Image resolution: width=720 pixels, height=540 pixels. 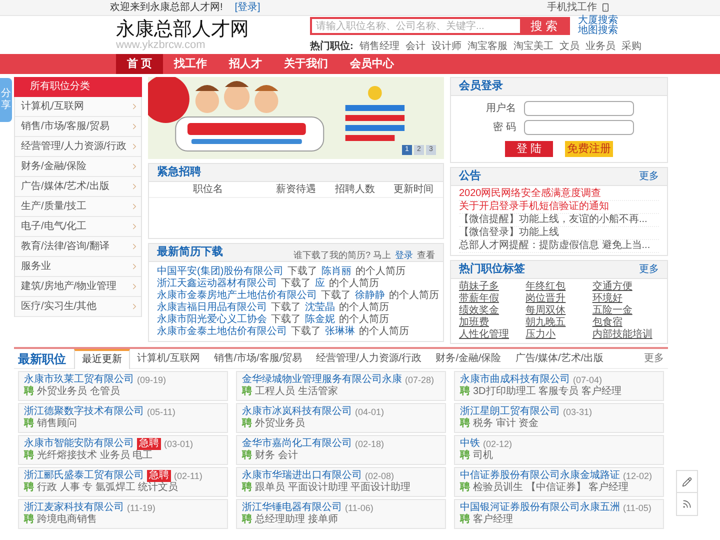 What do you see at coordinates (598, 21) in the screenshot?
I see `search-link: 大厦搜索` at bounding box center [598, 21].